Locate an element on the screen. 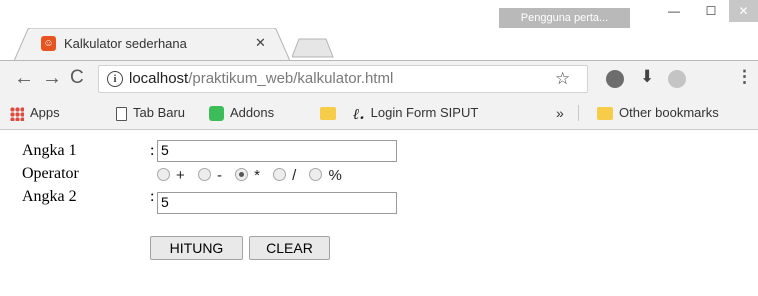 The height and width of the screenshot is (296, 758). operator-radio-group: + - * / % is located at coordinates (254, 177).